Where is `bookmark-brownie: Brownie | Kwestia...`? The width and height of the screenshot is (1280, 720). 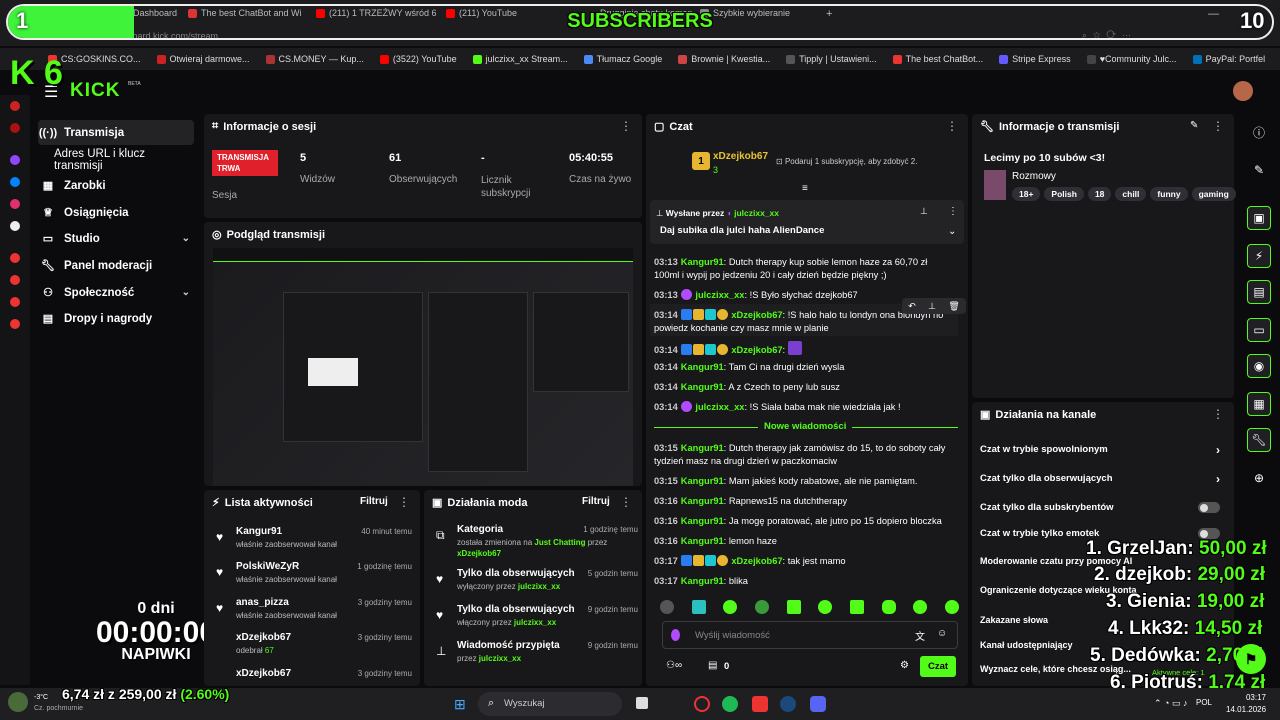 bookmark-brownie: Brownie | Kwestia... is located at coordinates (724, 59).